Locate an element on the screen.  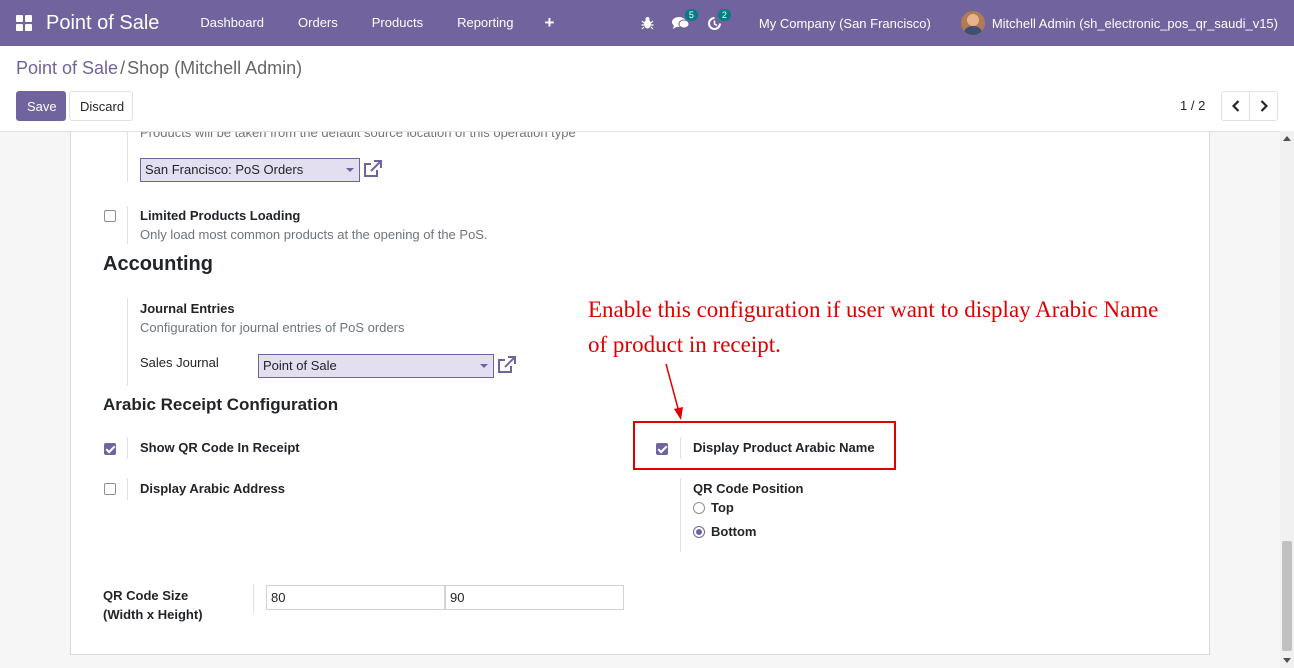
activity-badge: 2 is located at coordinates (724, 14).